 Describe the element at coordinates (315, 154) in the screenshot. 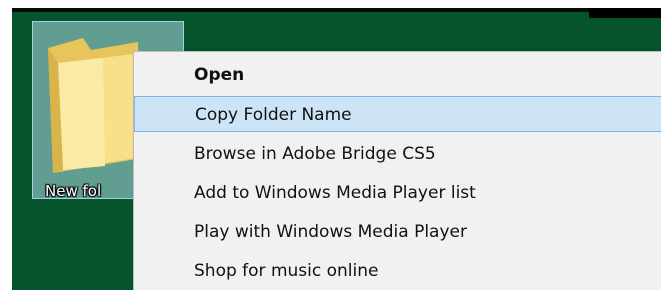

I see `menu-item-label: Browse in Adobe Bridge CS5` at that location.